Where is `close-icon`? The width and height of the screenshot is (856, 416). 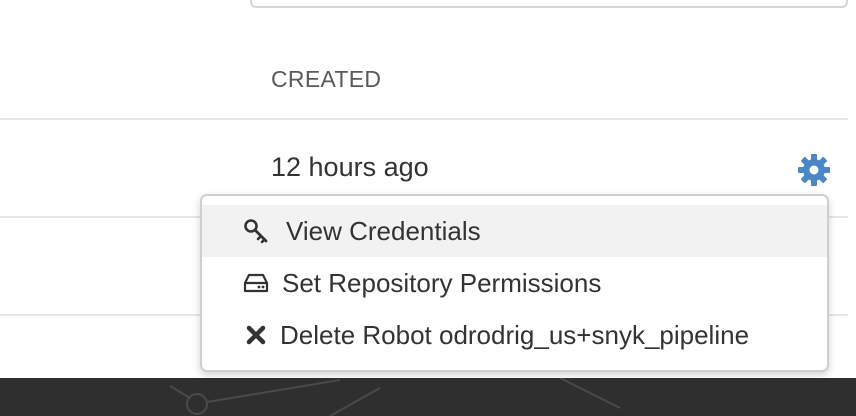 close-icon is located at coordinates (256, 335).